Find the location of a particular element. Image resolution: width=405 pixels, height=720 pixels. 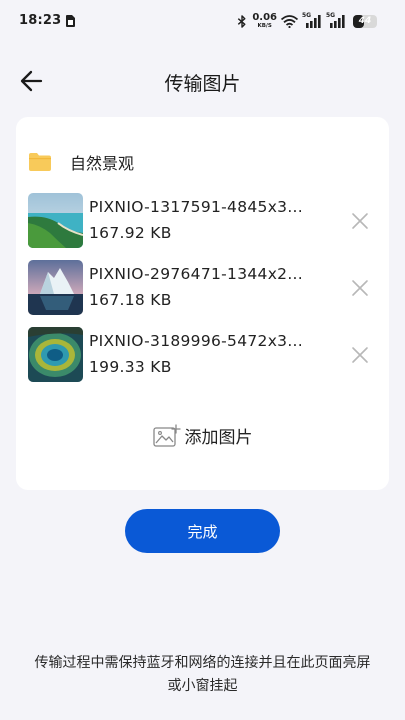

done-button: 完成 is located at coordinates (202, 531).